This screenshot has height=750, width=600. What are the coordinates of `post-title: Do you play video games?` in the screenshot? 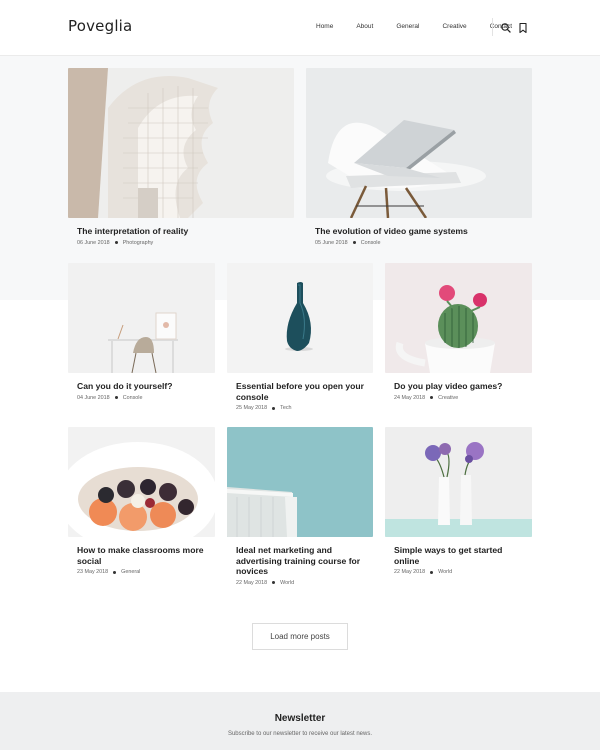 It's located at (458, 386).